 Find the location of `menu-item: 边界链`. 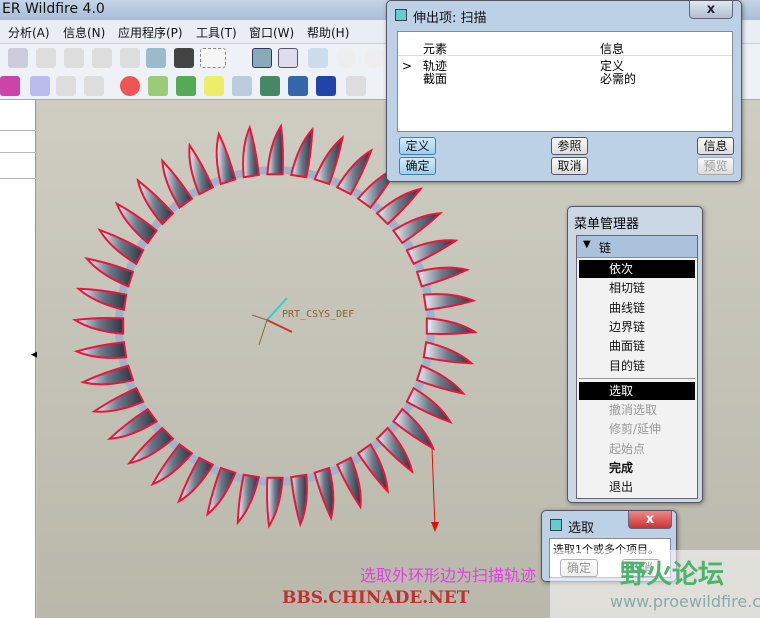

menu-item: 边界链 is located at coordinates (637, 327).